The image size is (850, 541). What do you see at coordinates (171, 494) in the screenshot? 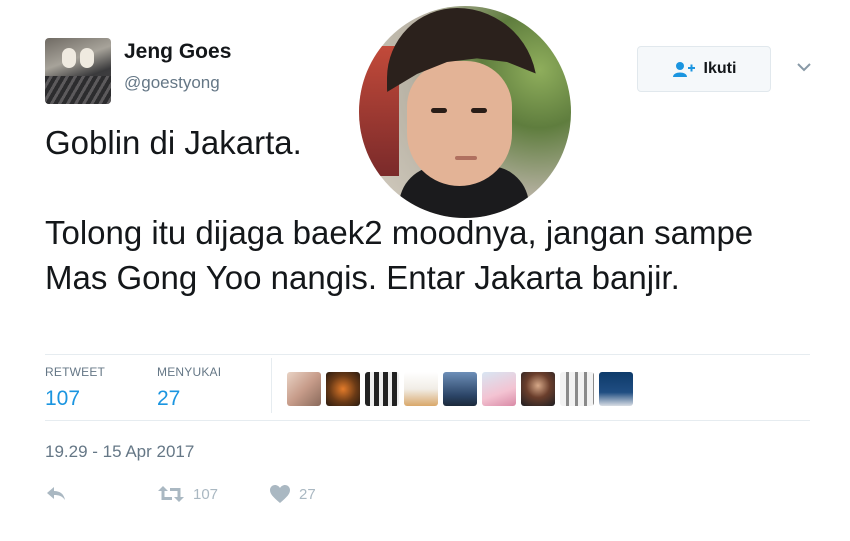
I see `retweet-icon` at bounding box center [171, 494].